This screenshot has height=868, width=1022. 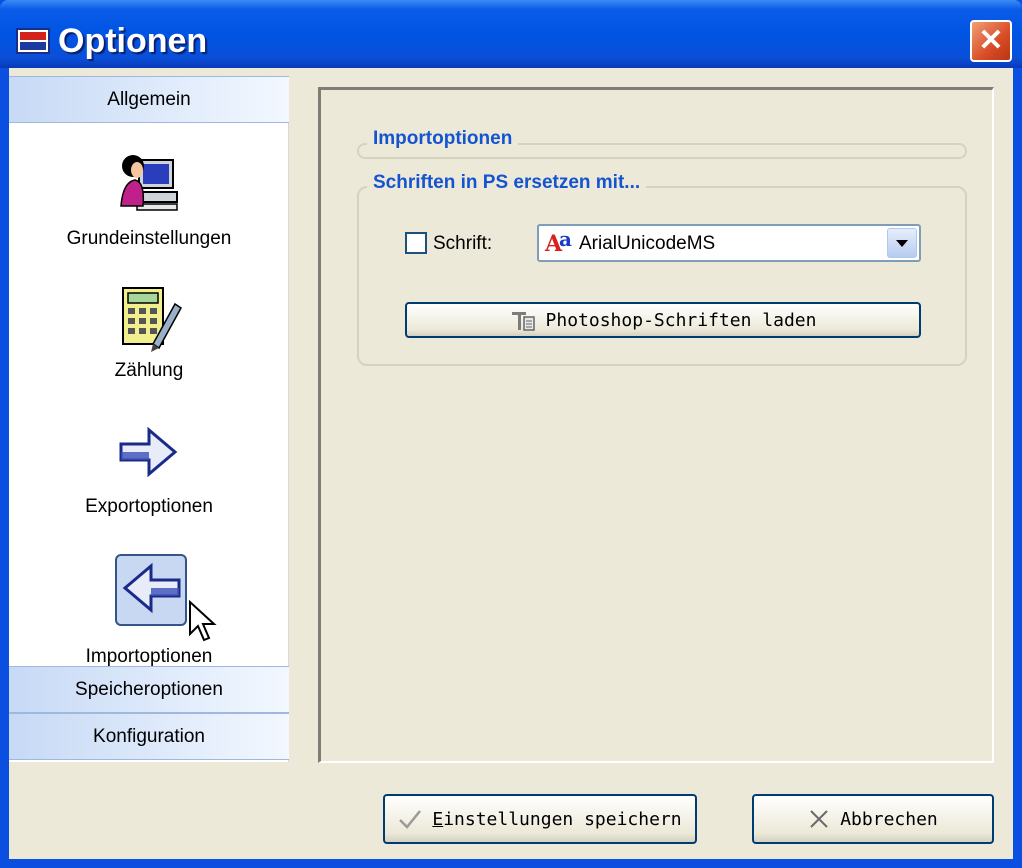 I want to click on calculator-pen-icon, so click(x=152, y=319).